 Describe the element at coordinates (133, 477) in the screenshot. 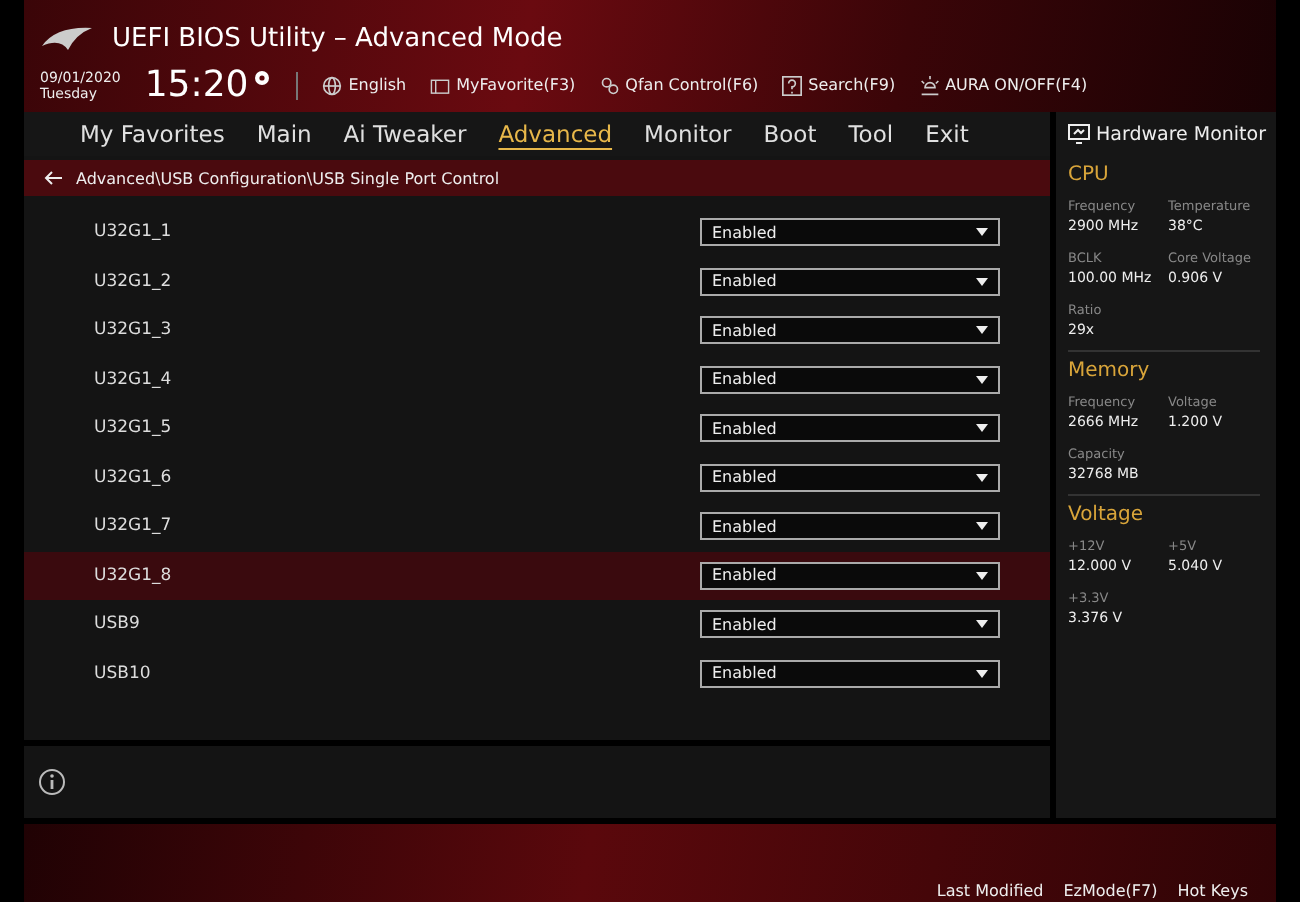

I see `setting-label: U32G1_6` at that location.